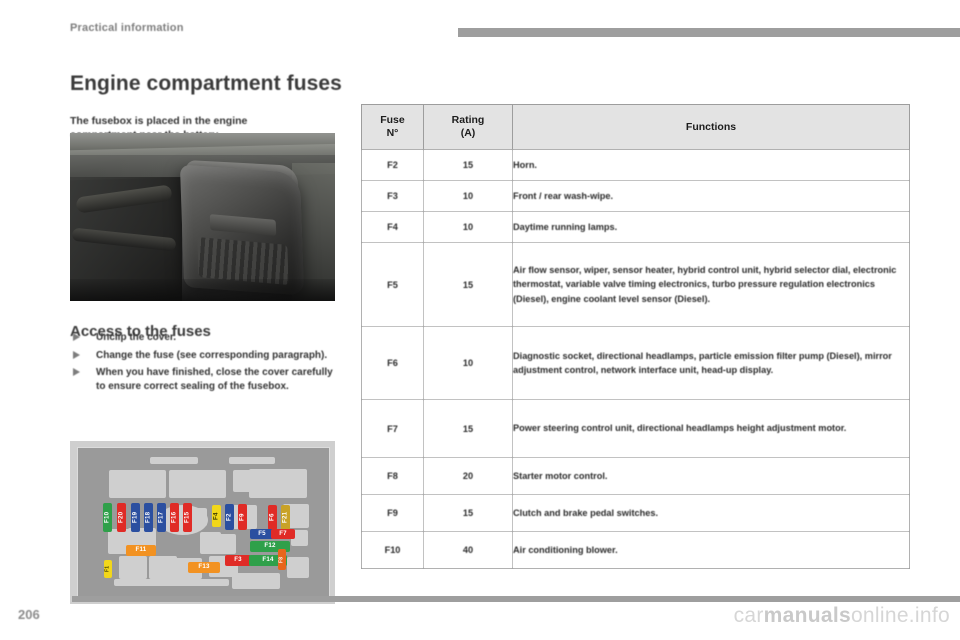  I want to click on table-row: F4 10 Daytime running lamps., so click(635, 227).